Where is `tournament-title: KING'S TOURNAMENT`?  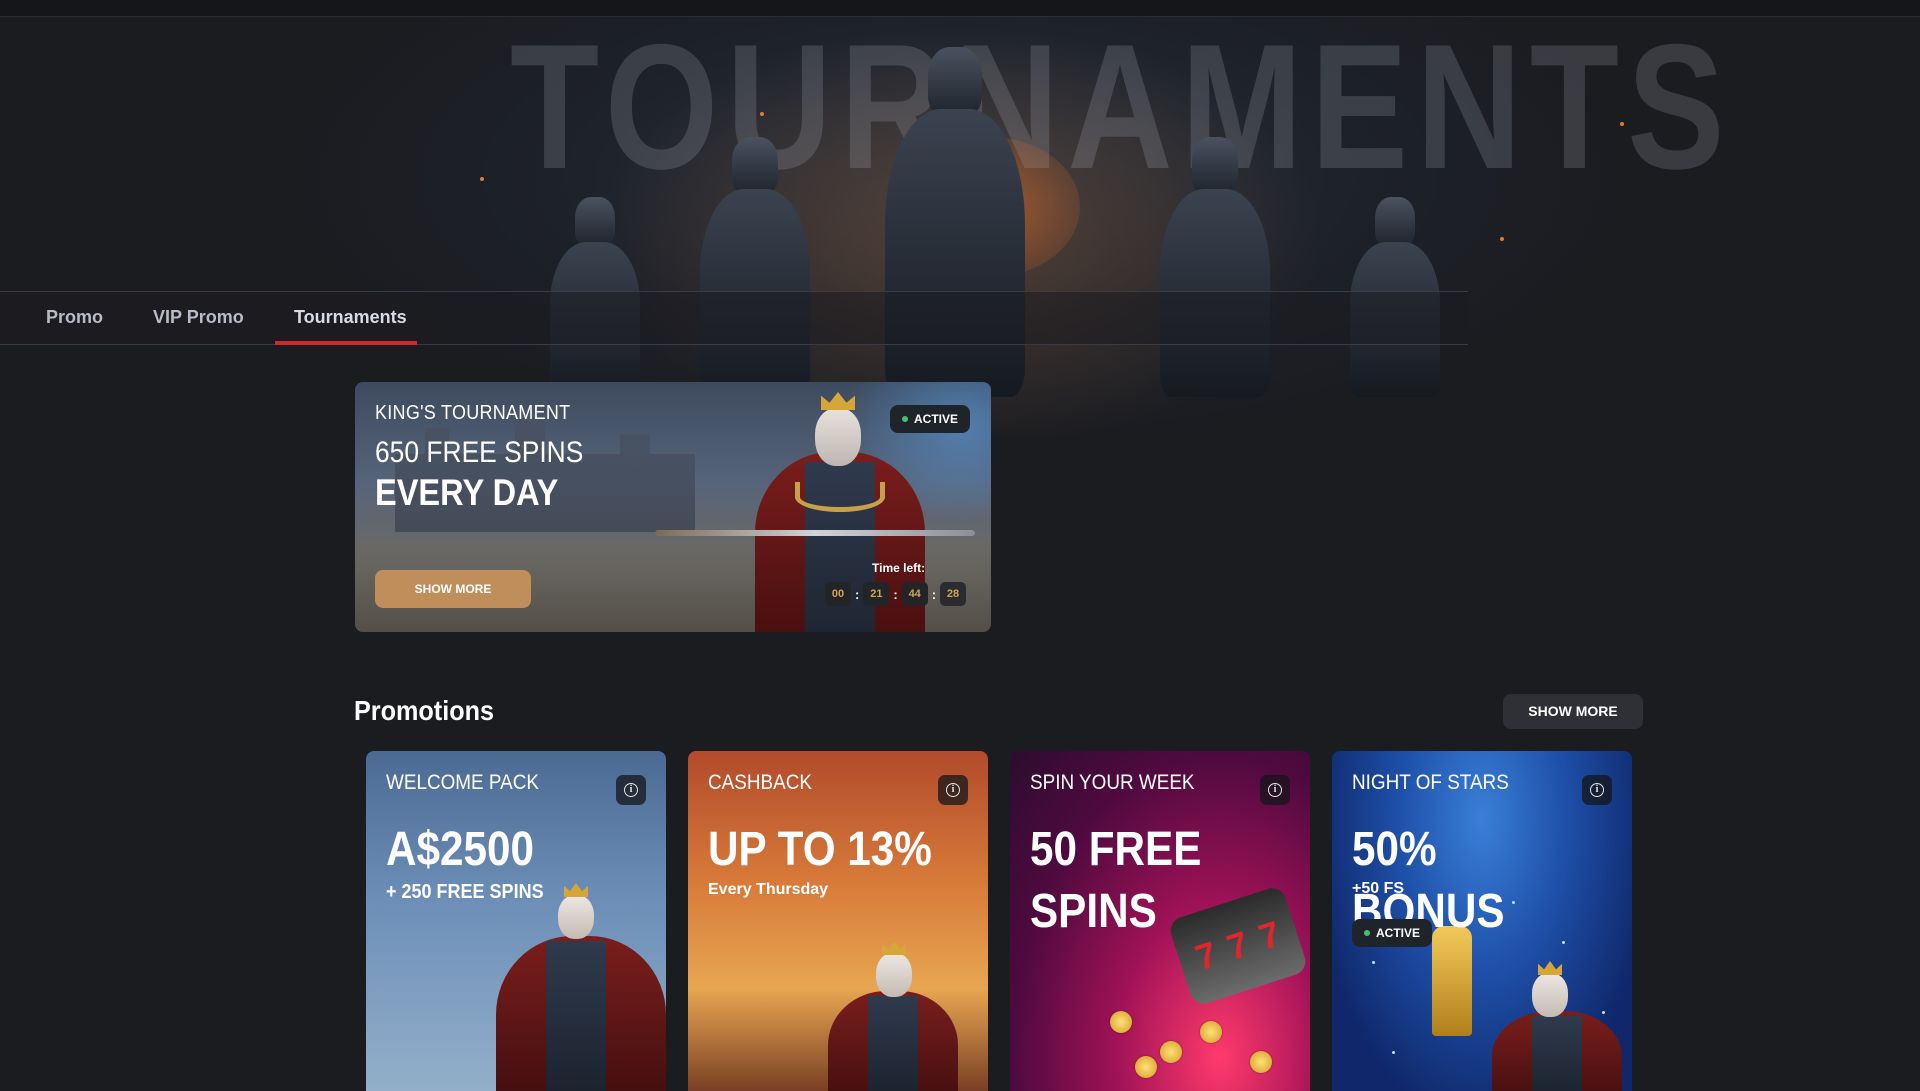 tournament-title: KING'S TOURNAMENT is located at coordinates (473, 413).